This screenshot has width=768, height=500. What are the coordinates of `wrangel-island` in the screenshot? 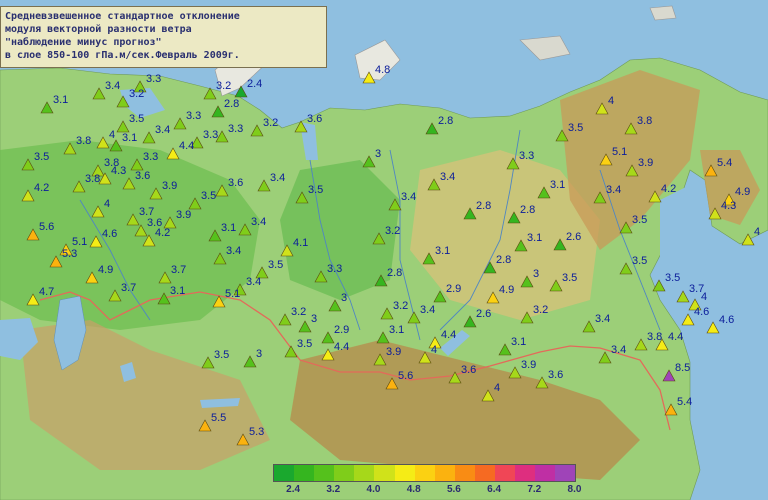 It's located at (663, 13).